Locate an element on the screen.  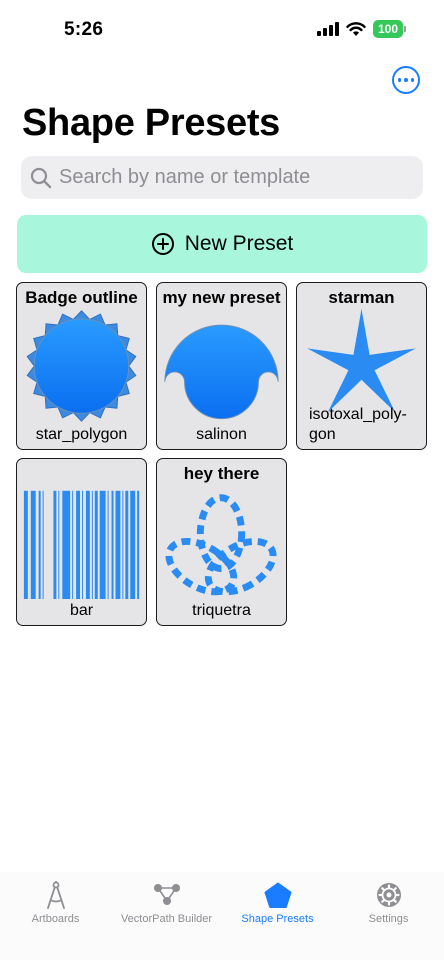
status-bar: 5:26 100 is located at coordinates (222, 28).